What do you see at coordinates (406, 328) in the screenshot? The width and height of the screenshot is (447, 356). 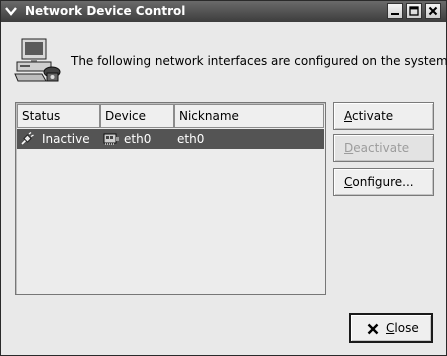 I see `close-label-post: lose` at bounding box center [406, 328].